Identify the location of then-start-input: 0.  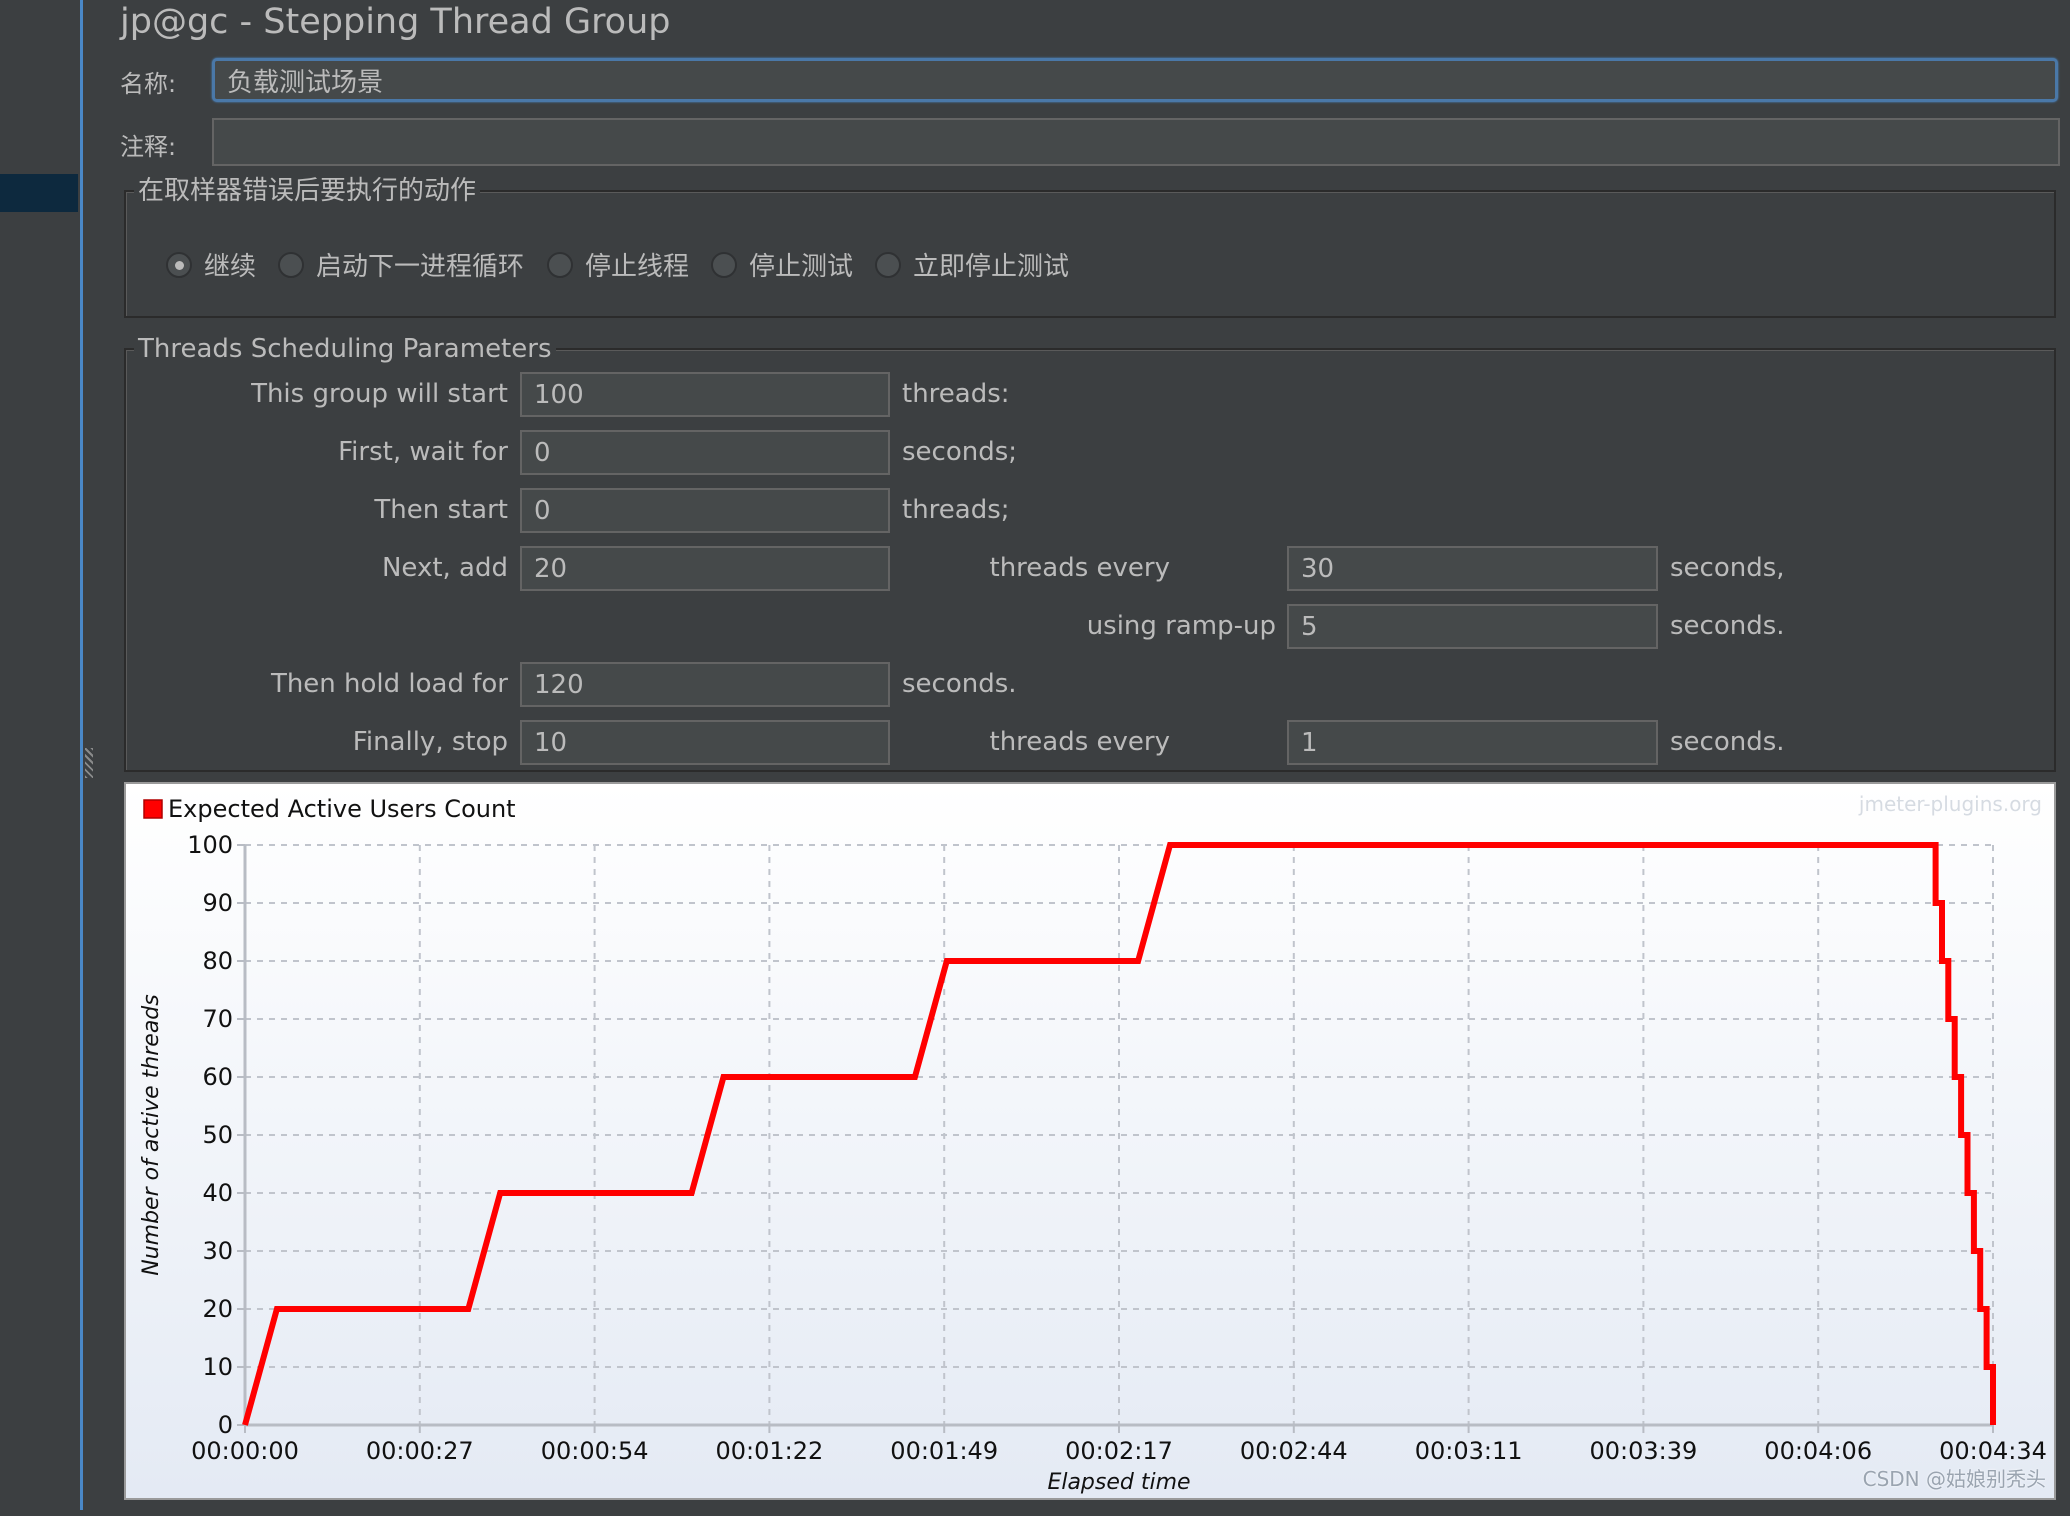
(705, 510).